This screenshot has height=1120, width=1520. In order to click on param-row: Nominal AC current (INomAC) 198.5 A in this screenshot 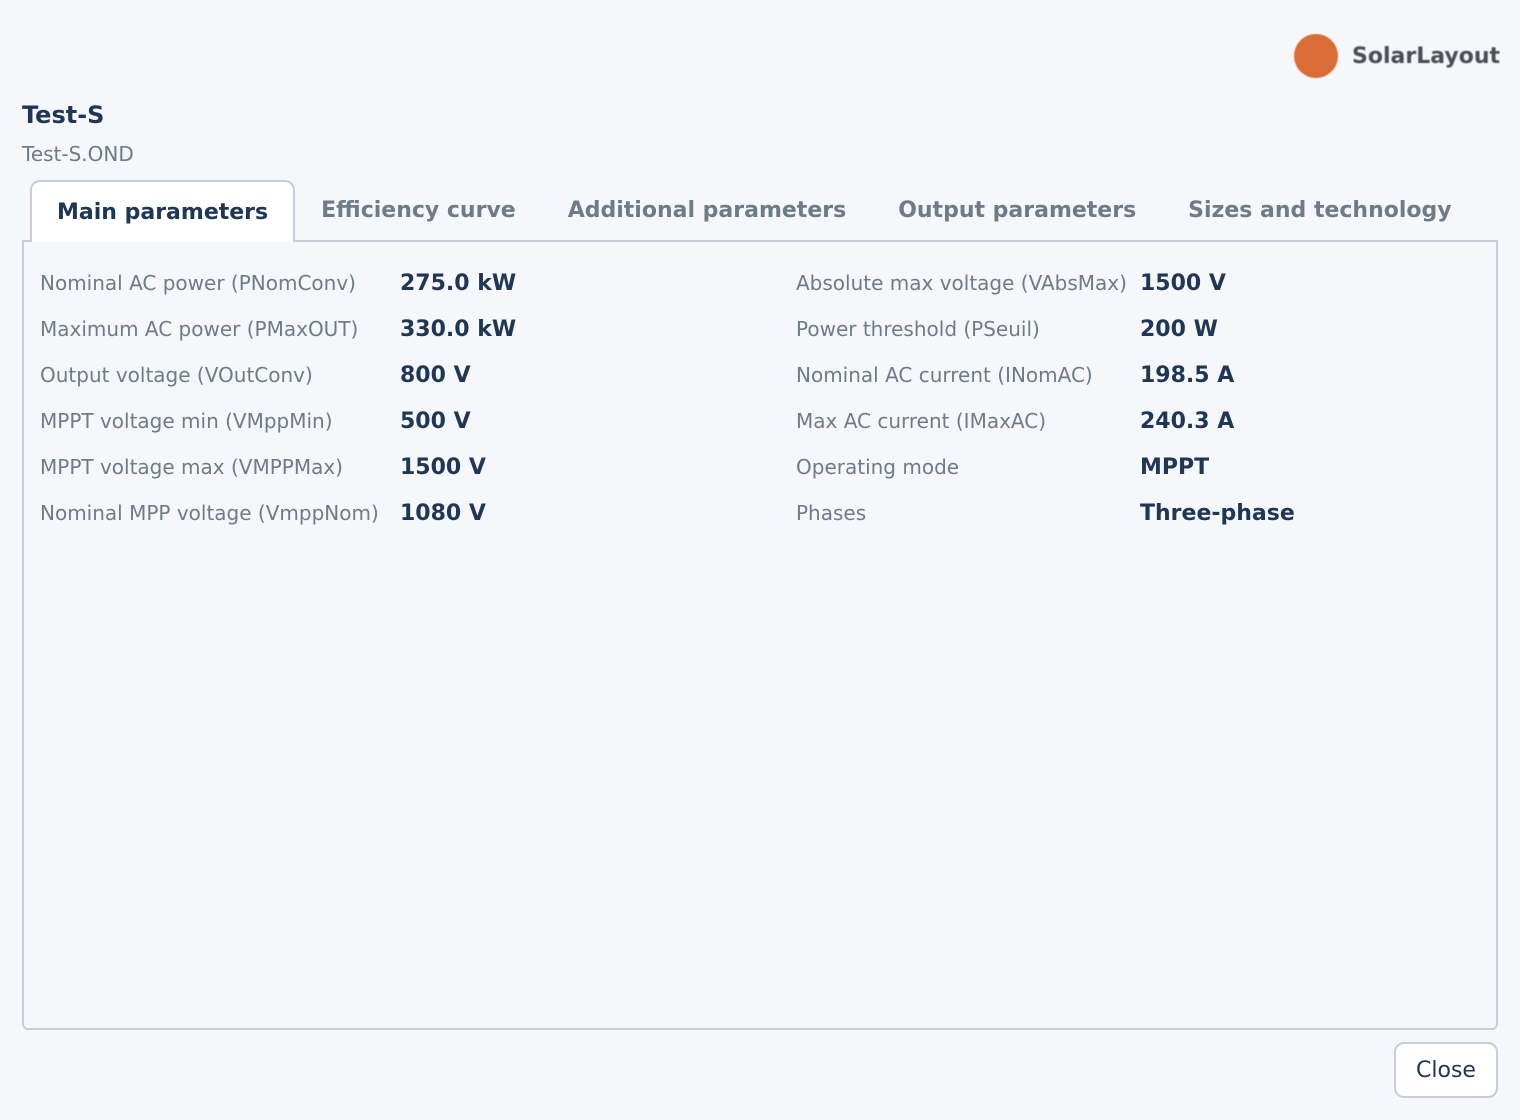, I will do `click(1045, 375)`.